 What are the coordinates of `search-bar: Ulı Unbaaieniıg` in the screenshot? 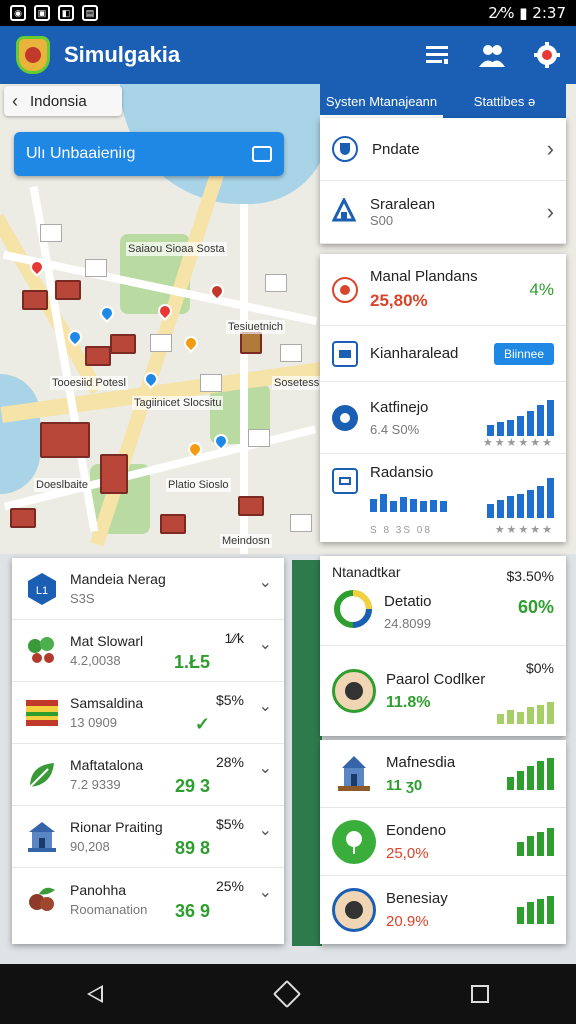 It's located at (149, 154).